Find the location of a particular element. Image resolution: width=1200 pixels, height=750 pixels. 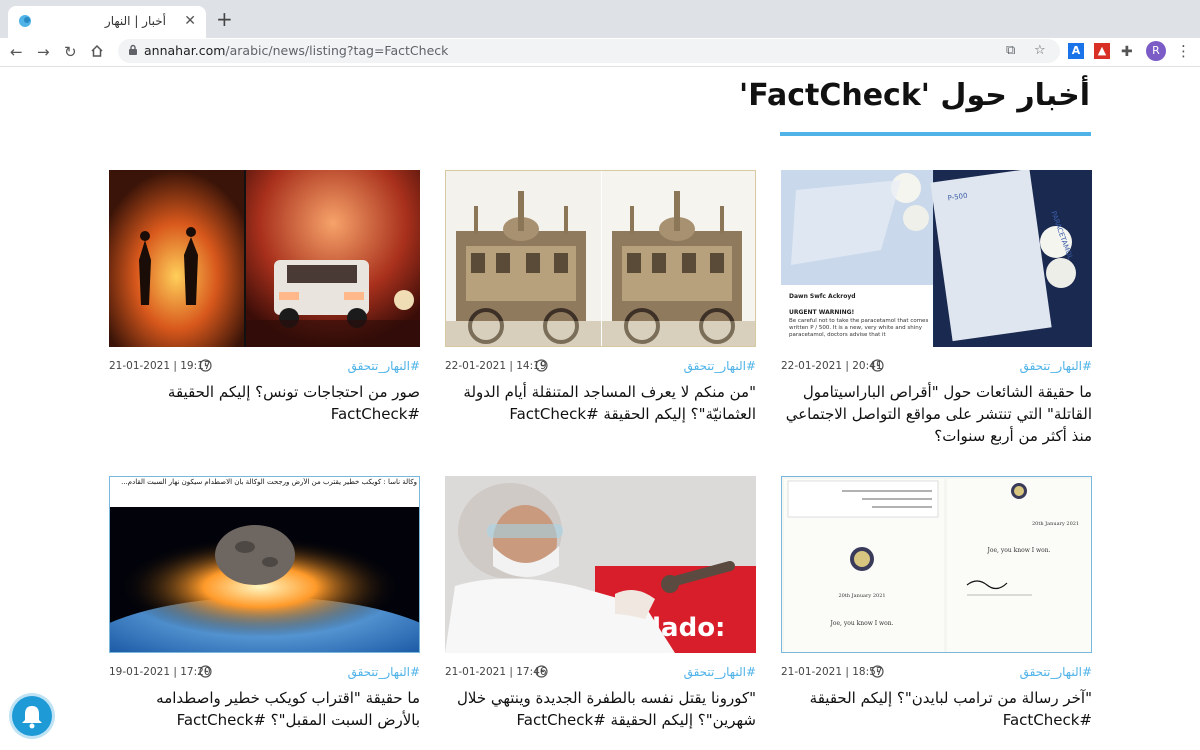

article-date: 22-01-2021 | 14:19 is located at coordinates (496, 366).